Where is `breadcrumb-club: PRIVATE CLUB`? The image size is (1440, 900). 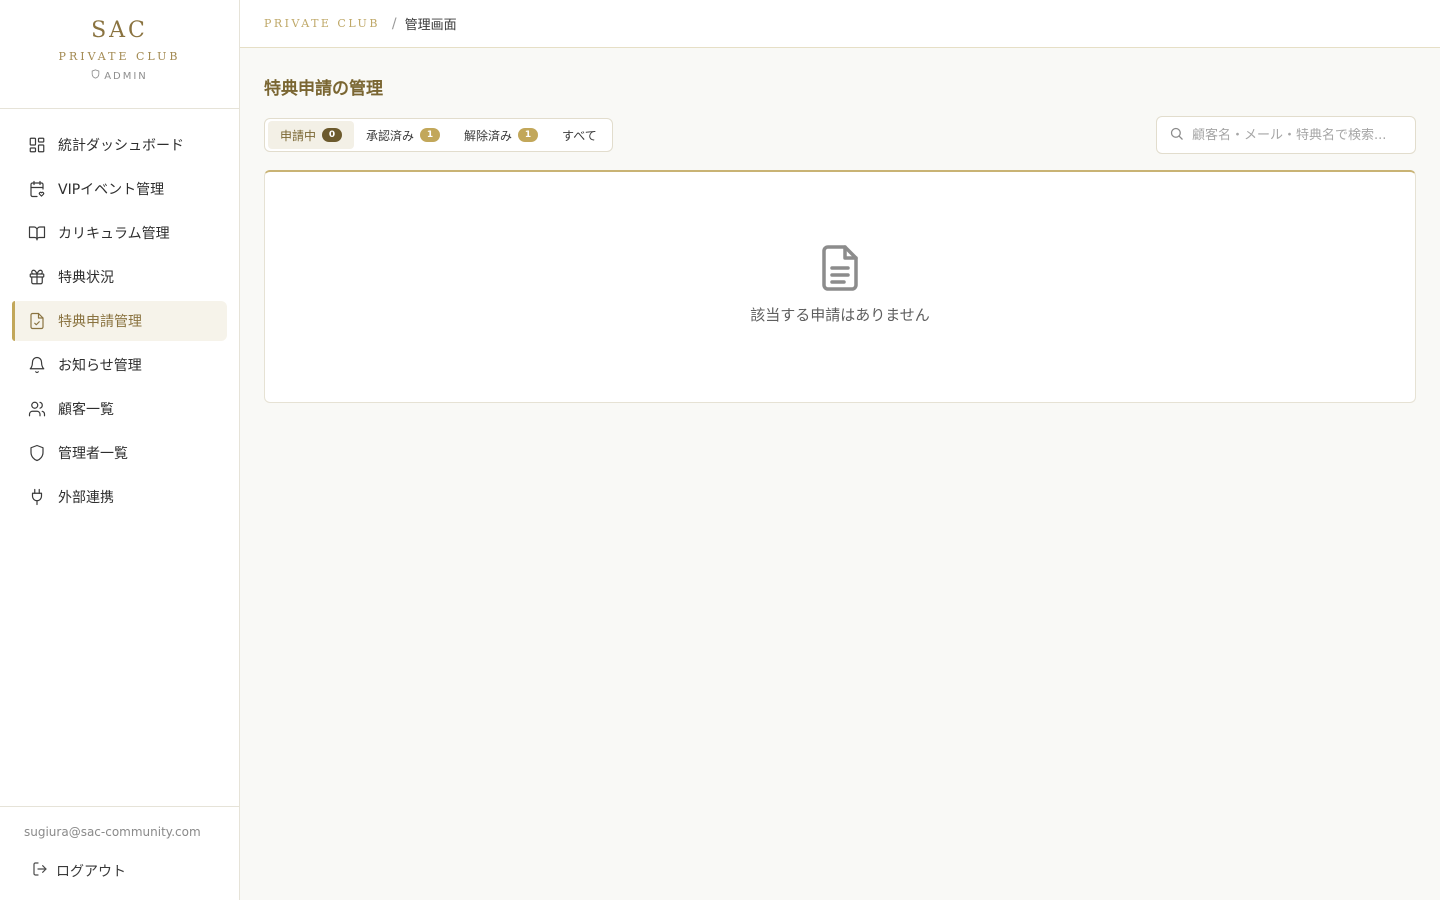 breadcrumb-club: PRIVATE CLUB is located at coordinates (322, 23).